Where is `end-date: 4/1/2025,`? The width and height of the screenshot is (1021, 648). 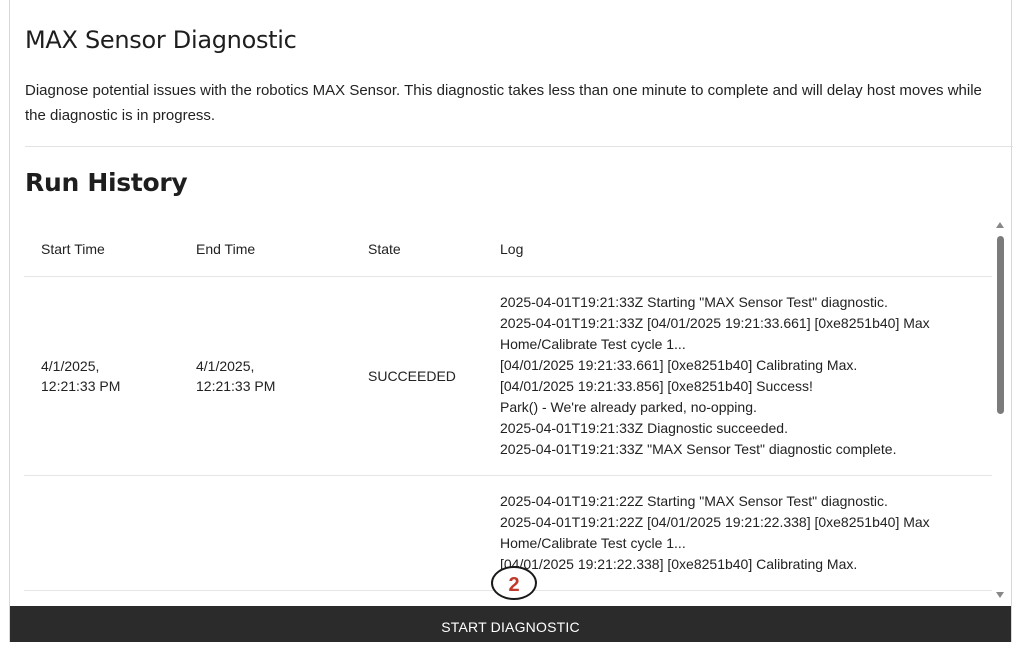
end-date: 4/1/2025, is located at coordinates (225, 366).